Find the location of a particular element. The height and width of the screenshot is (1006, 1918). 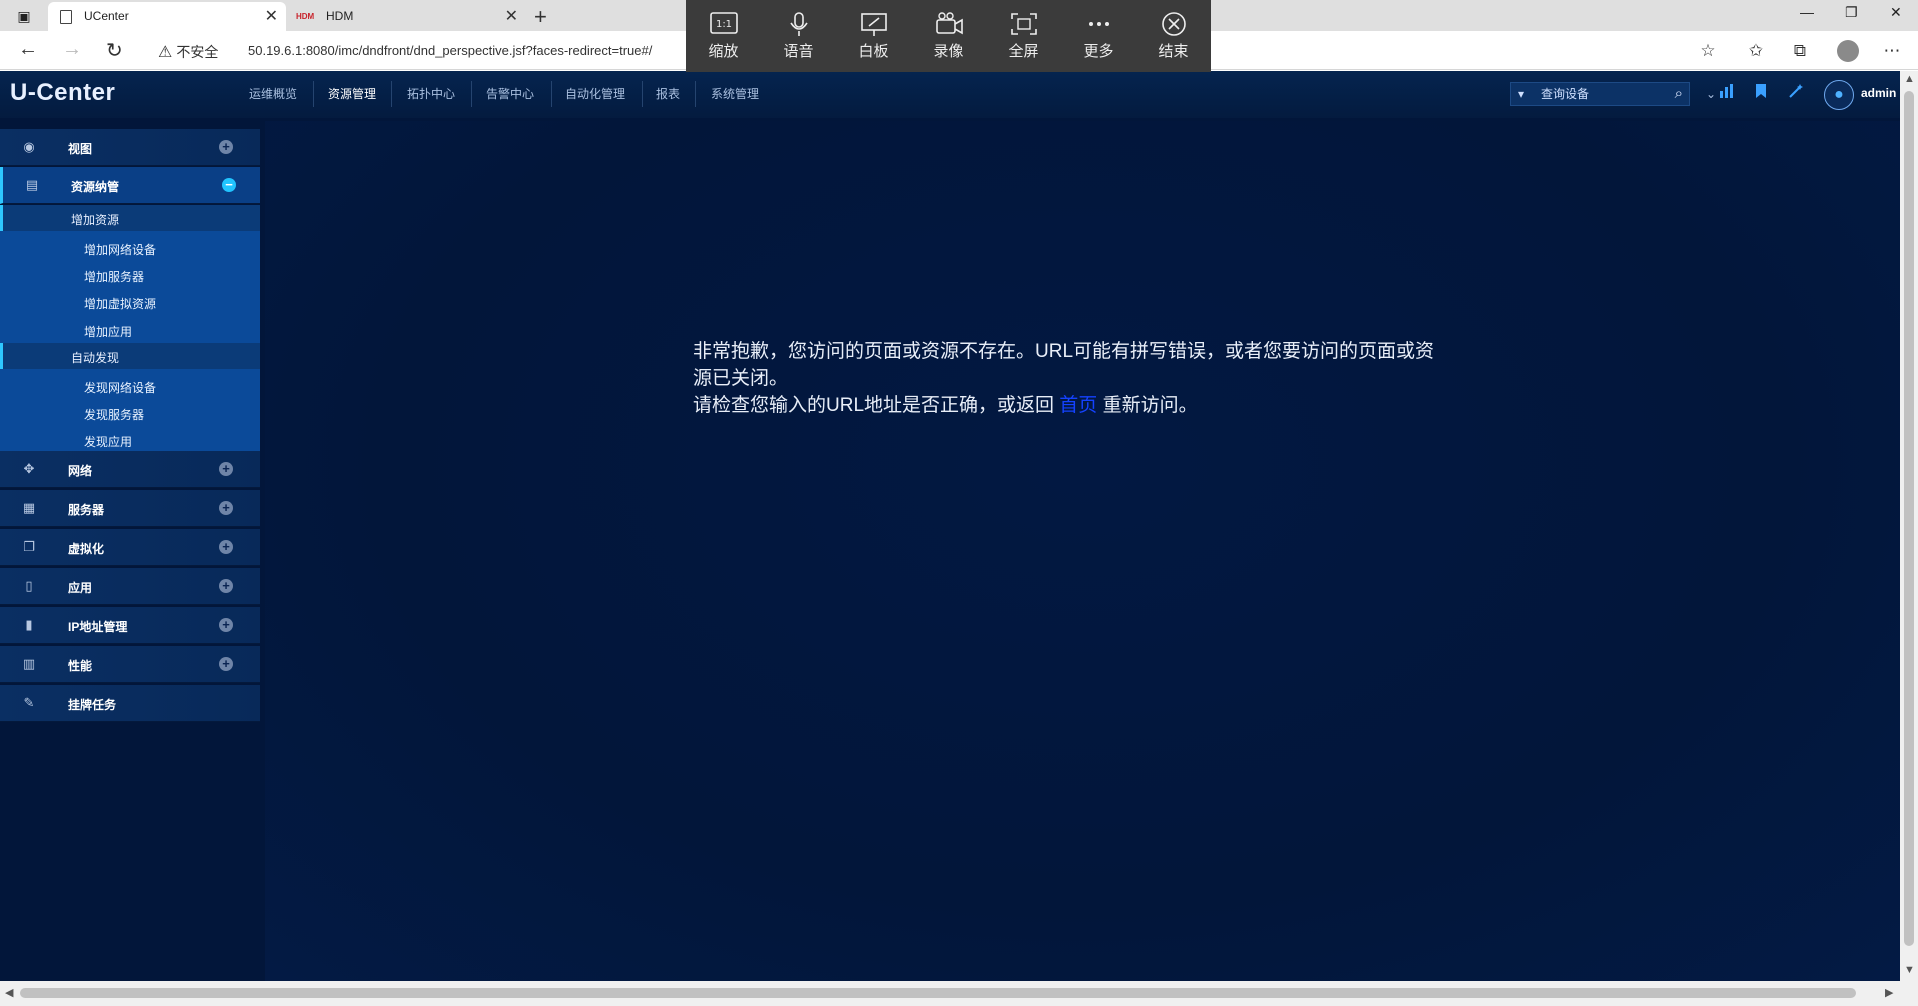

bookmark-icon is located at coordinates (1761, 94).